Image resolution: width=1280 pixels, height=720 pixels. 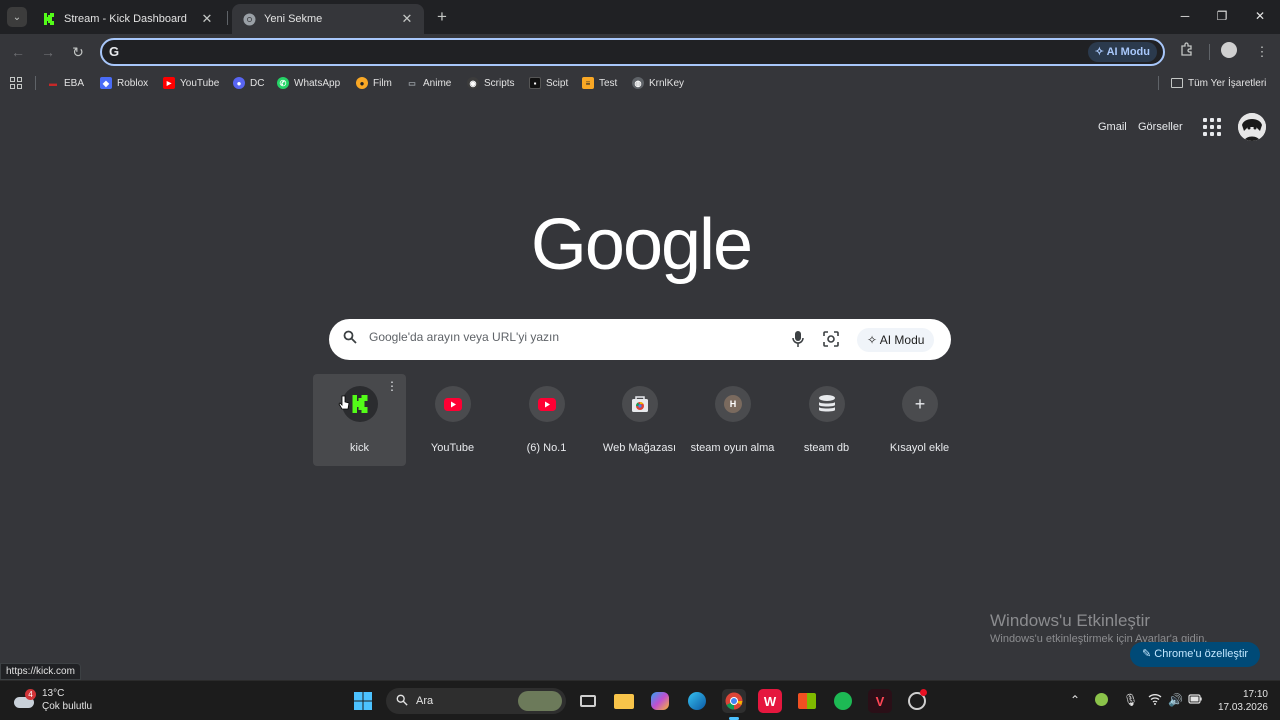 I want to click on wps-office-icon: W, so click(x=770, y=701).